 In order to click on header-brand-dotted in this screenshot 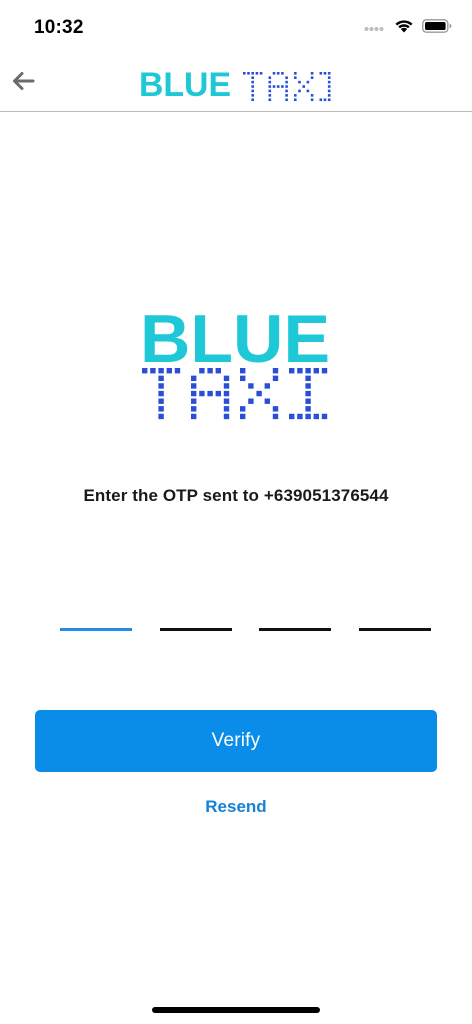, I will do `click(291, 87)`.